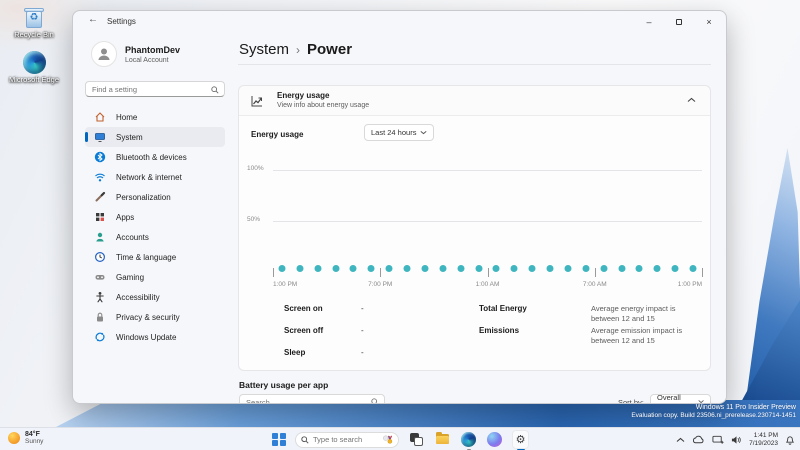 The width and height of the screenshot is (800, 450). Describe the element at coordinates (423, 132) in the screenshot. I see `chevron-down-icon` at that location.